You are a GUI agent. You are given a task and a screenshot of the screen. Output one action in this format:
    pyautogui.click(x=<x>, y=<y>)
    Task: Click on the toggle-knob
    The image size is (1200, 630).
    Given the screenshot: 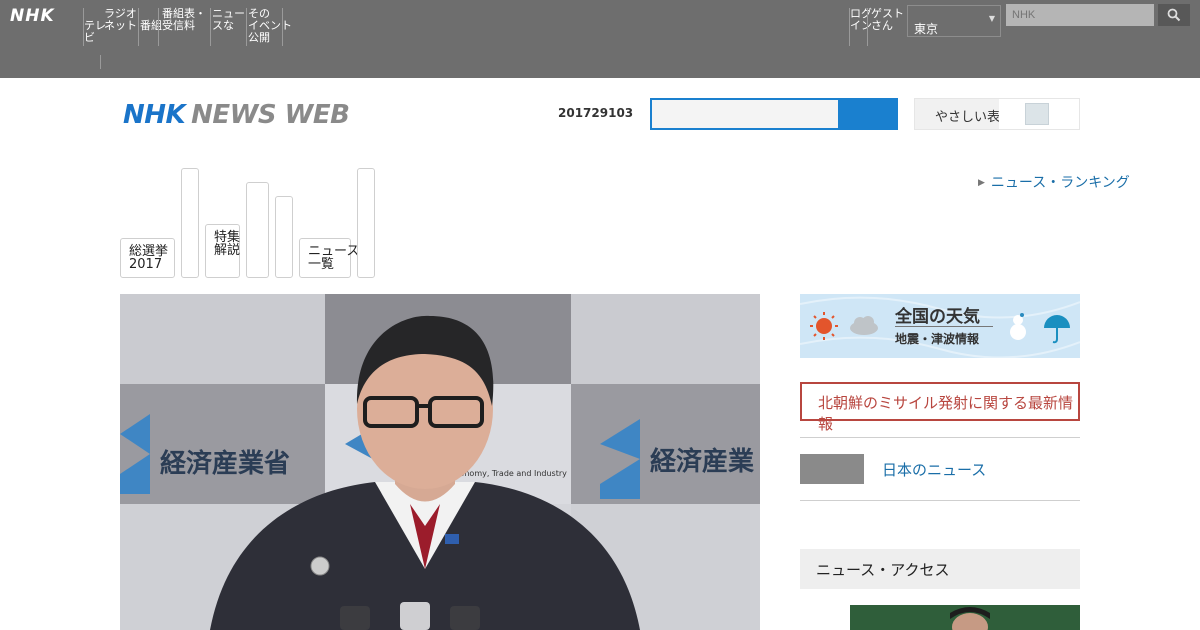 What is the action you would take?
    pyautogui.click(x=1037, y=114)
    